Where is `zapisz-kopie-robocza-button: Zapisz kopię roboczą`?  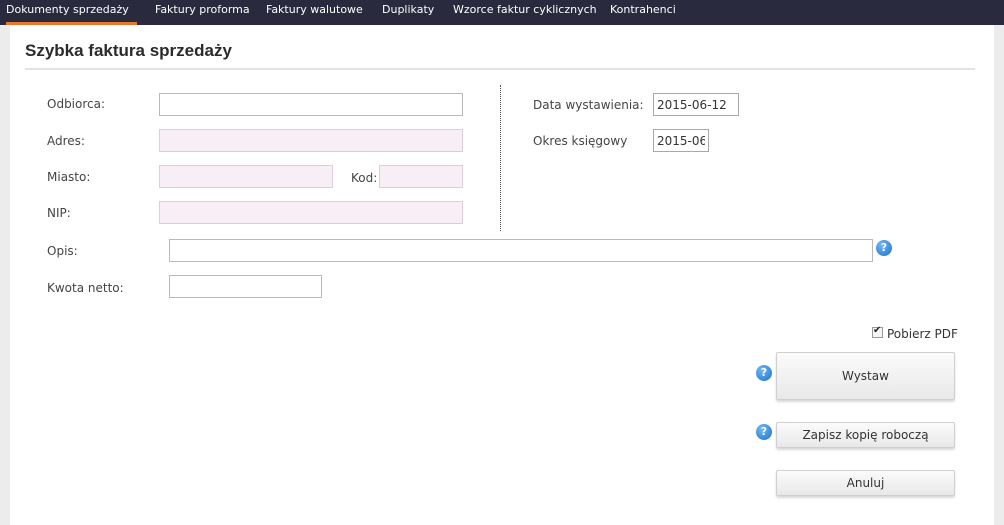
zapisz-kopie-robocza-button: Zapisz kopię roboczą is located at coordinates (865, 435).